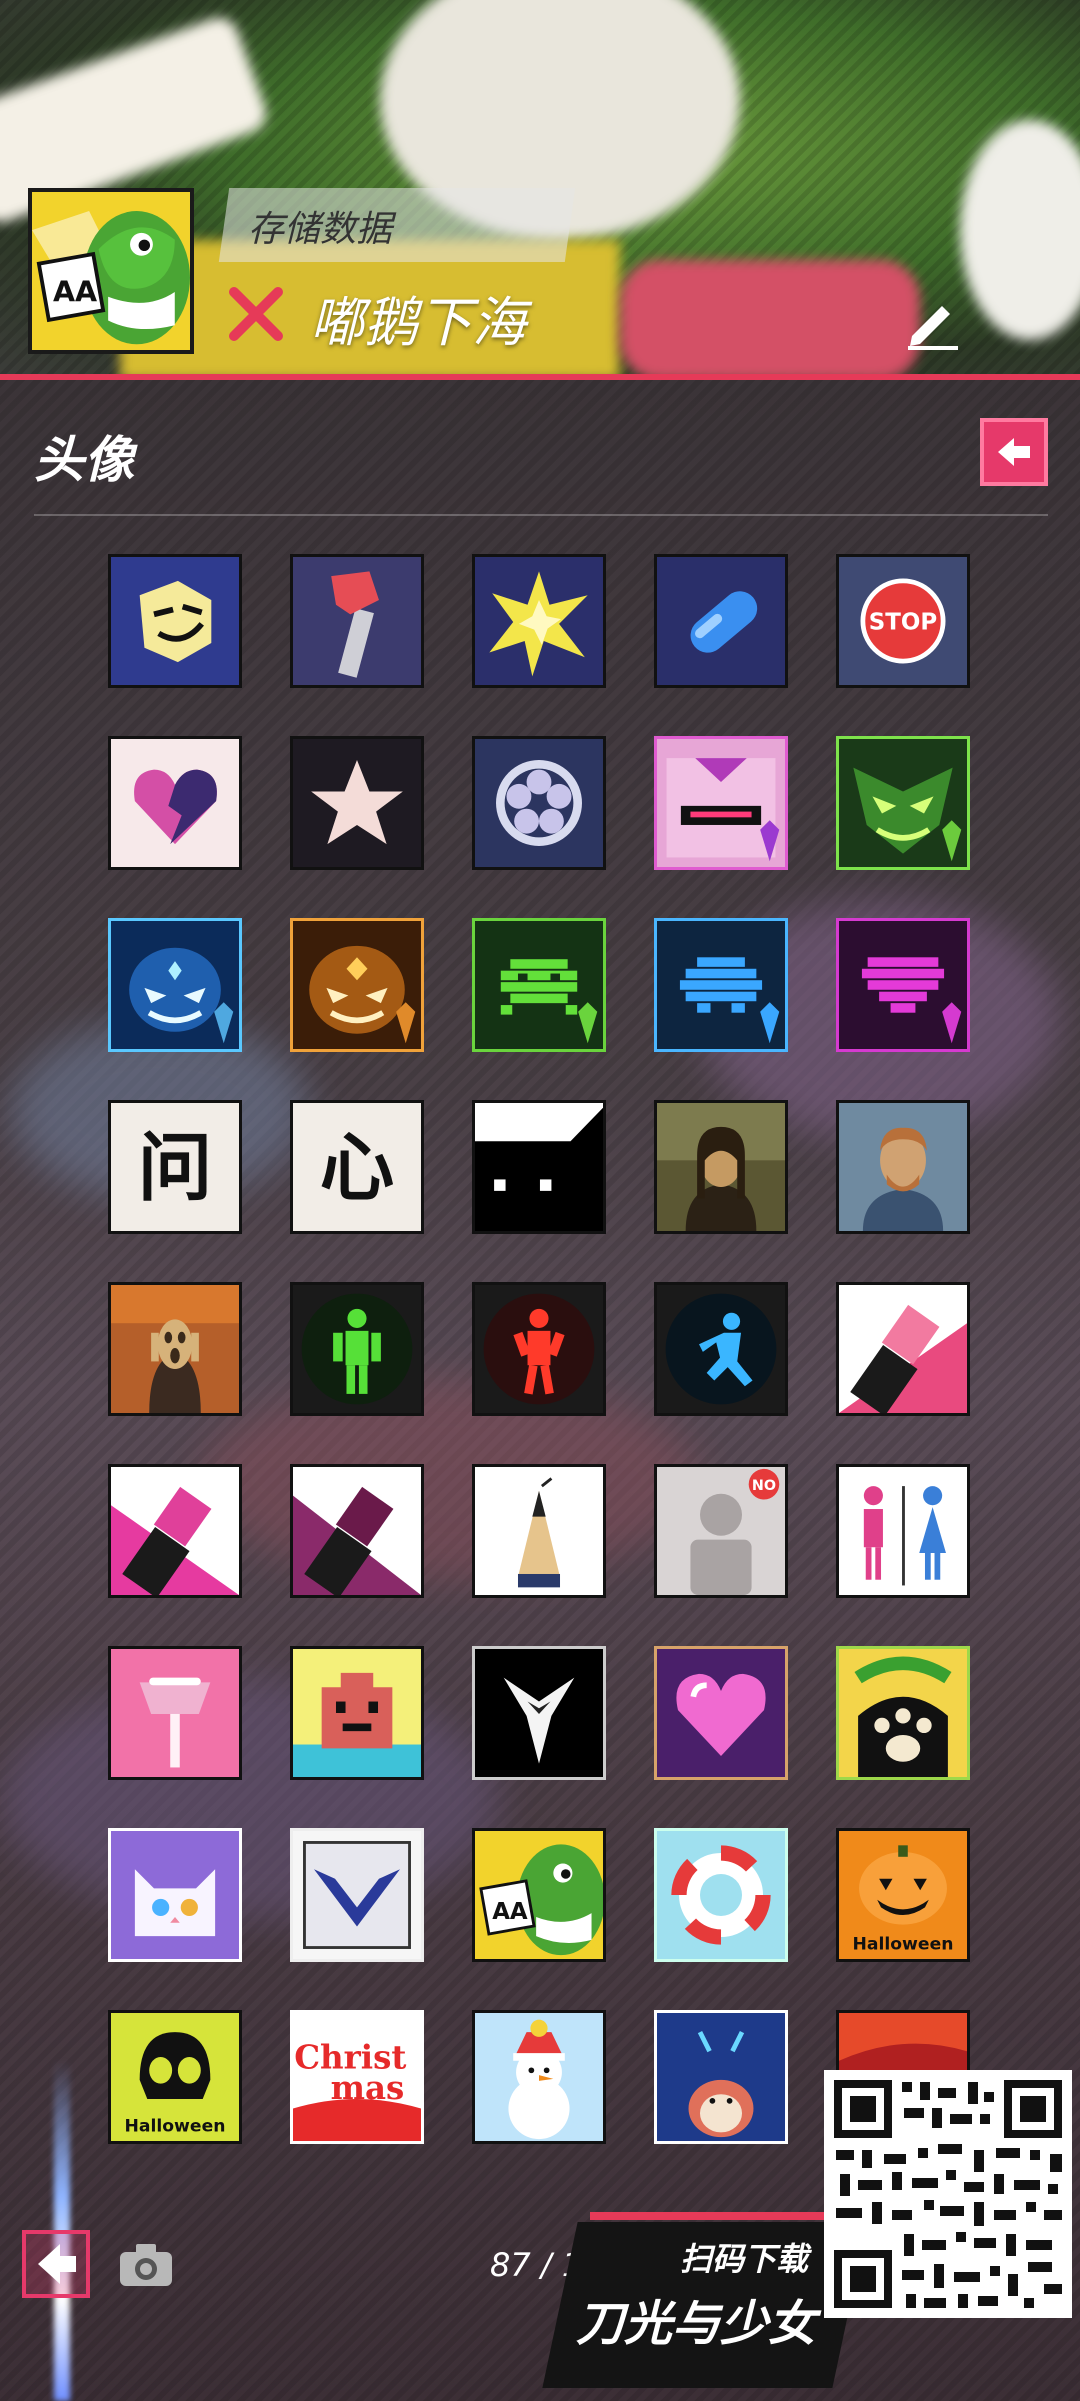 The height and width of the screenshot is (2401, 1080). I want to click on section-title-avatar: 头像, so click(84, 460).